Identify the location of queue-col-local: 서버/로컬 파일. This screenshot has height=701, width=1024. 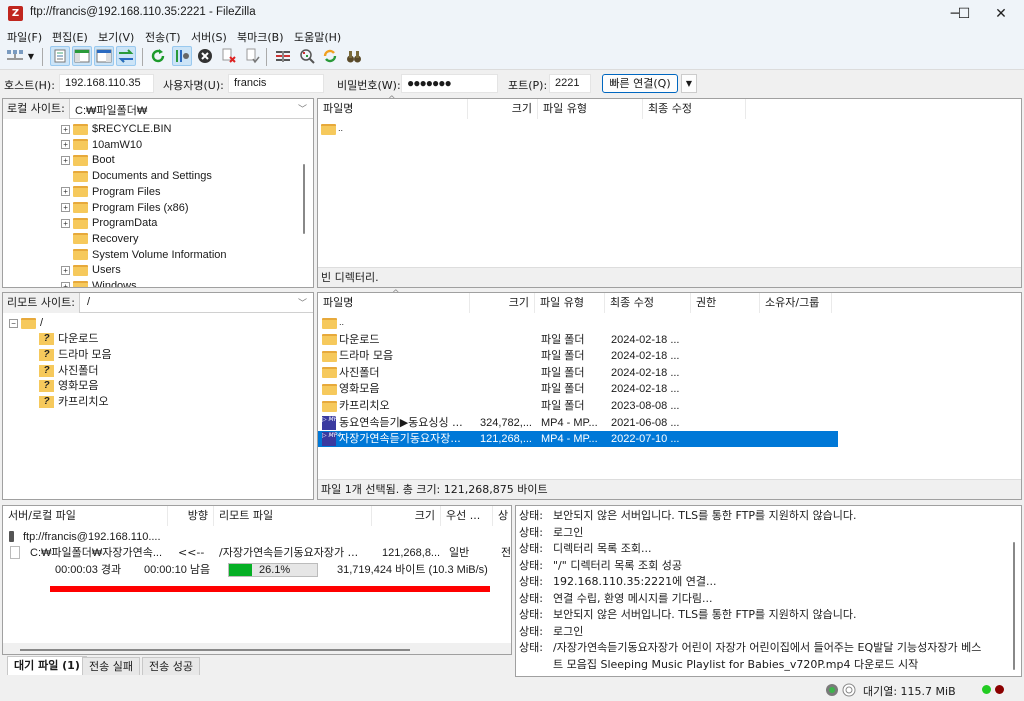
(85, 516).